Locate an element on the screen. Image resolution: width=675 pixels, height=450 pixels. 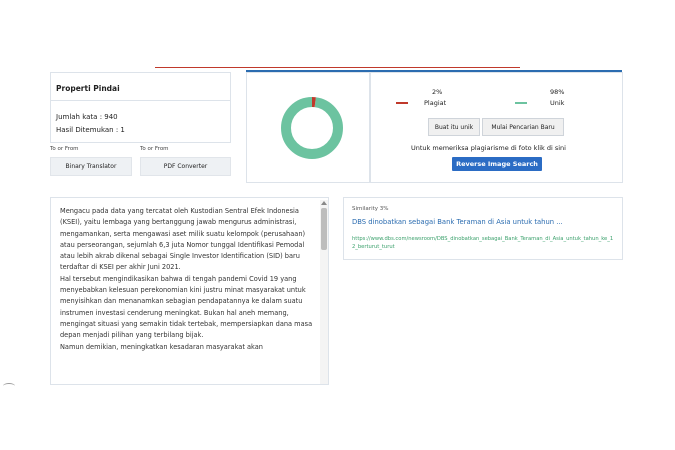
pdf-converter-caption: To or From is located at coordinates (154, 149).